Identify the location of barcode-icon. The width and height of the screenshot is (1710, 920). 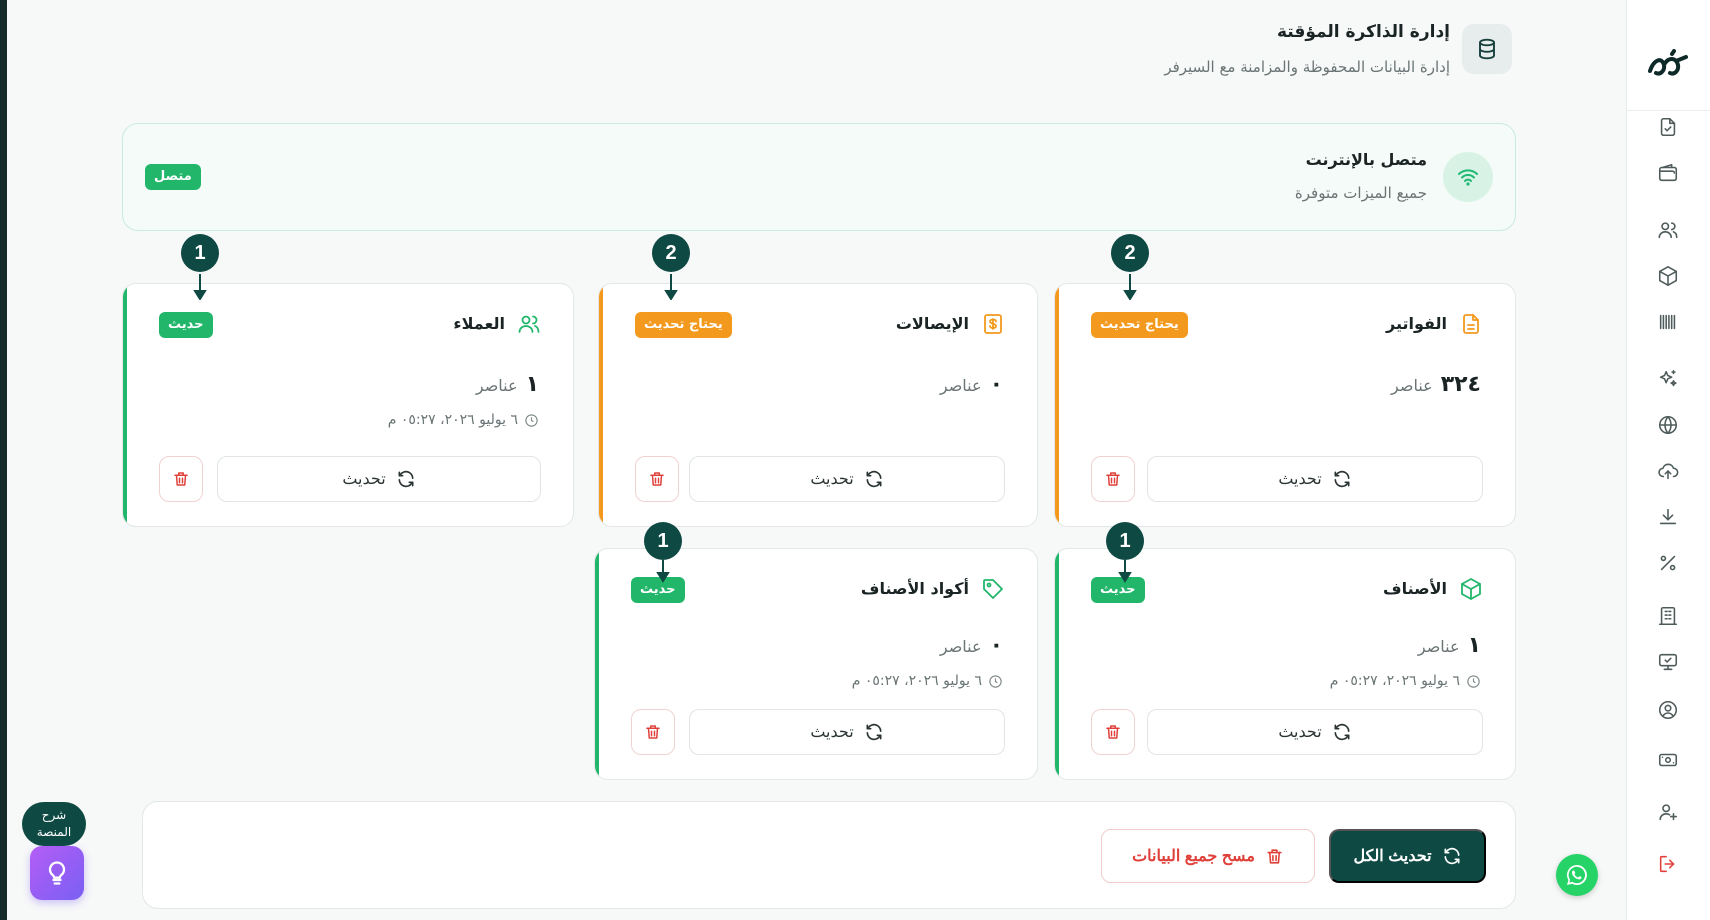
(1668, 322).